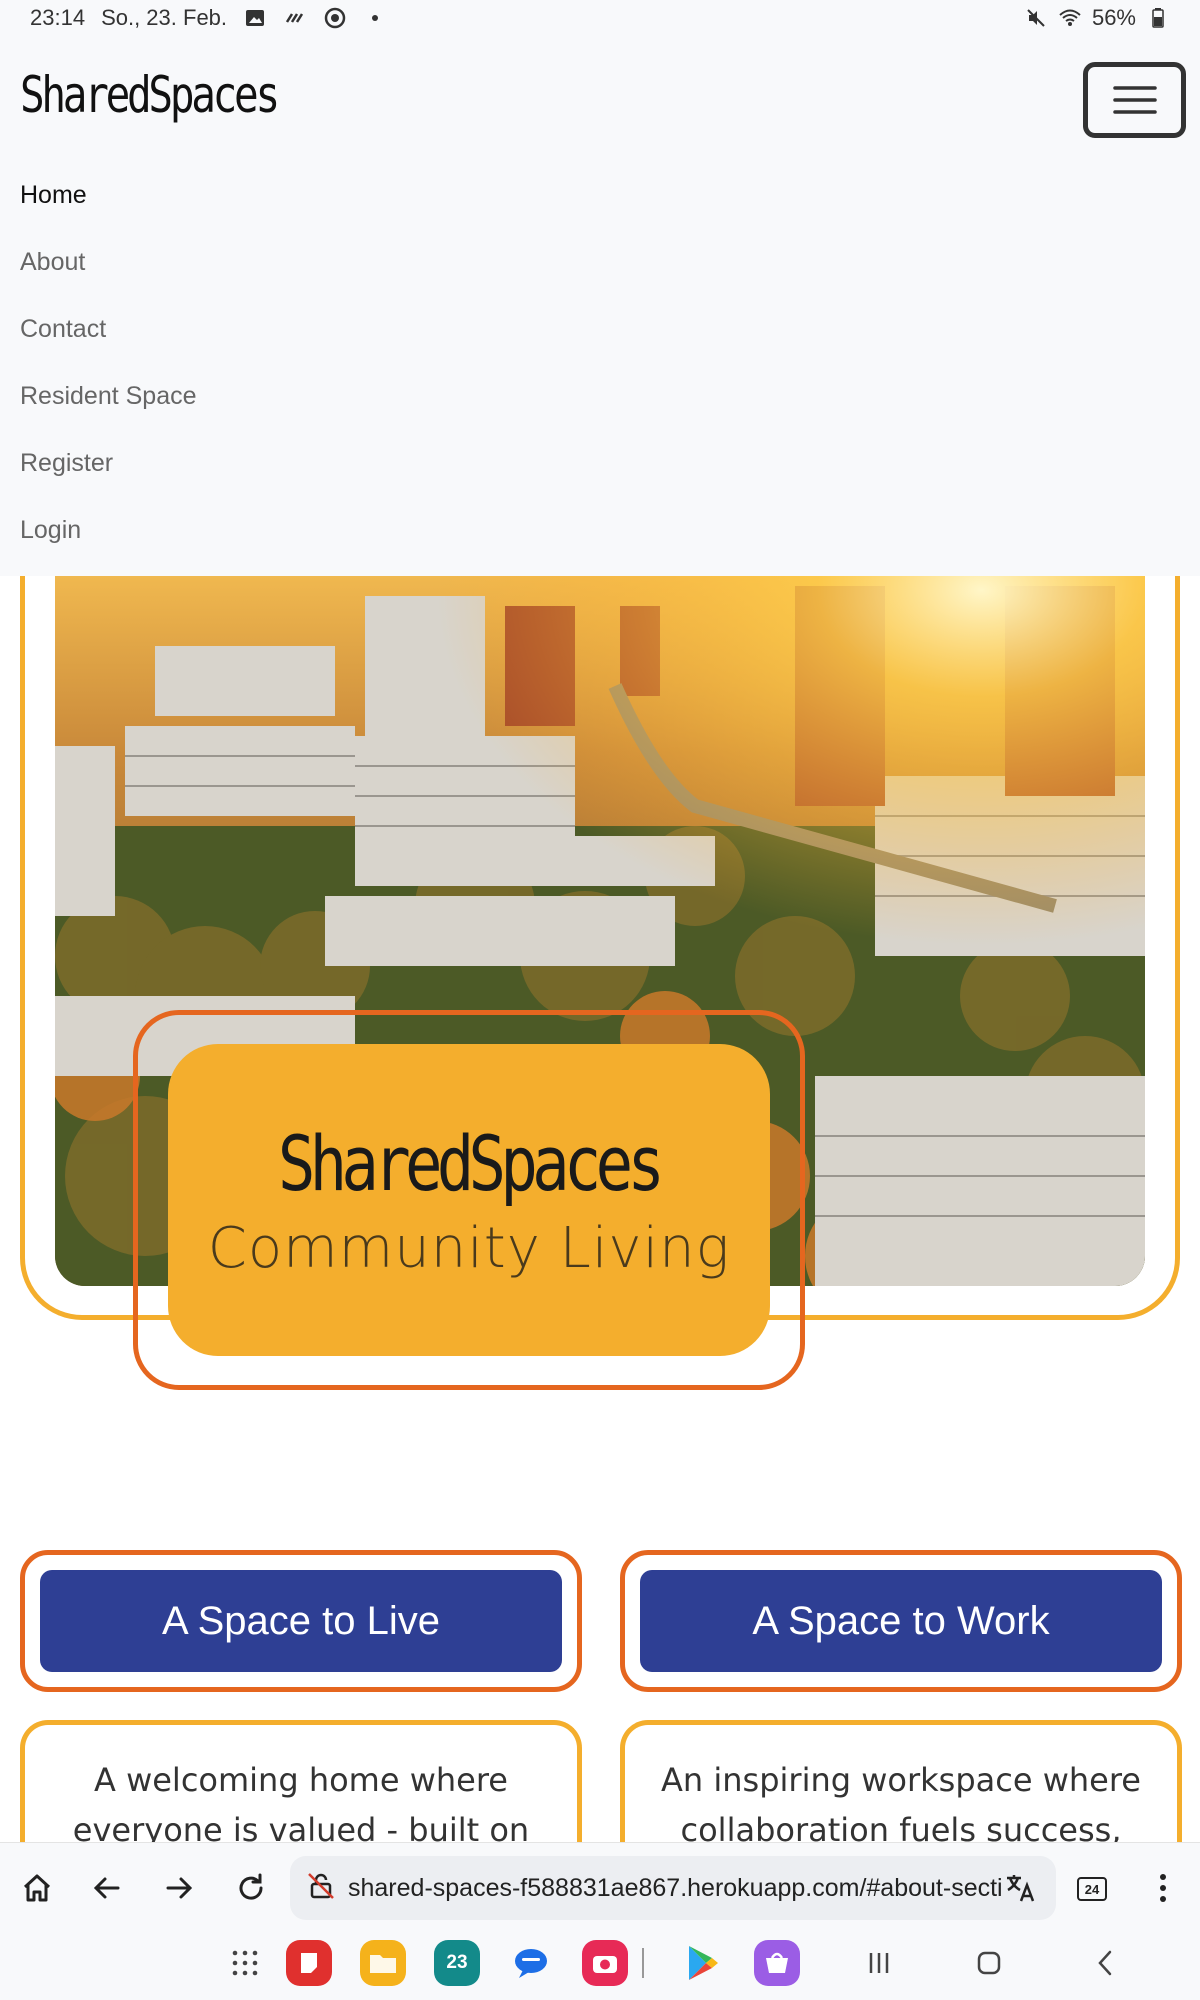 The image size is (1200, 2000). What do you see at coordinates (164, 17) in the screenshot?
I see `status-date: So., 23. Feb.` at bounding box center [164, 17].